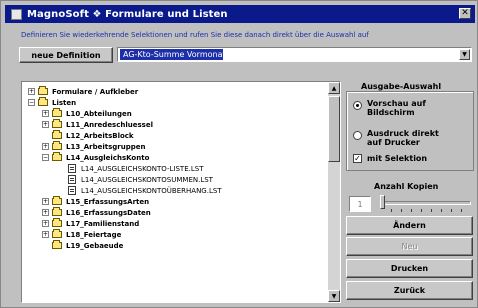  I want to click on tree-item: L12_ArbeitsBlock, so click(88, 135).